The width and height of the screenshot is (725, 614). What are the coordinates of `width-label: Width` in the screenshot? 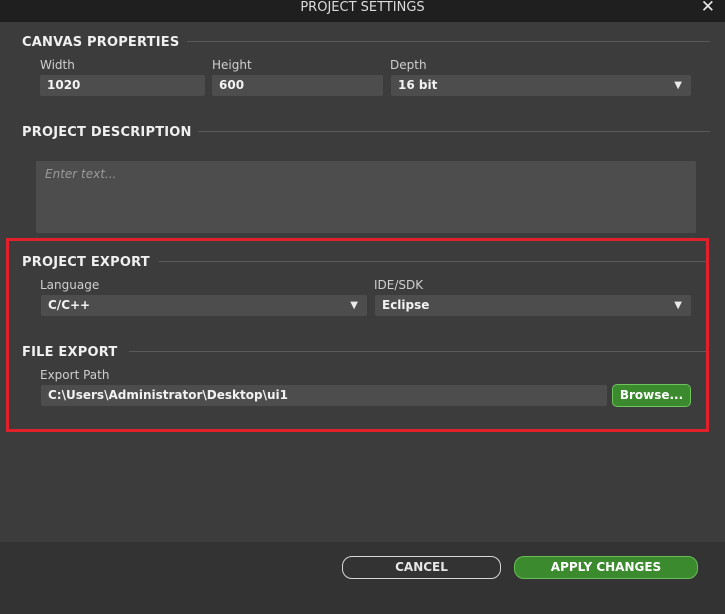 It's located at (57, 65).